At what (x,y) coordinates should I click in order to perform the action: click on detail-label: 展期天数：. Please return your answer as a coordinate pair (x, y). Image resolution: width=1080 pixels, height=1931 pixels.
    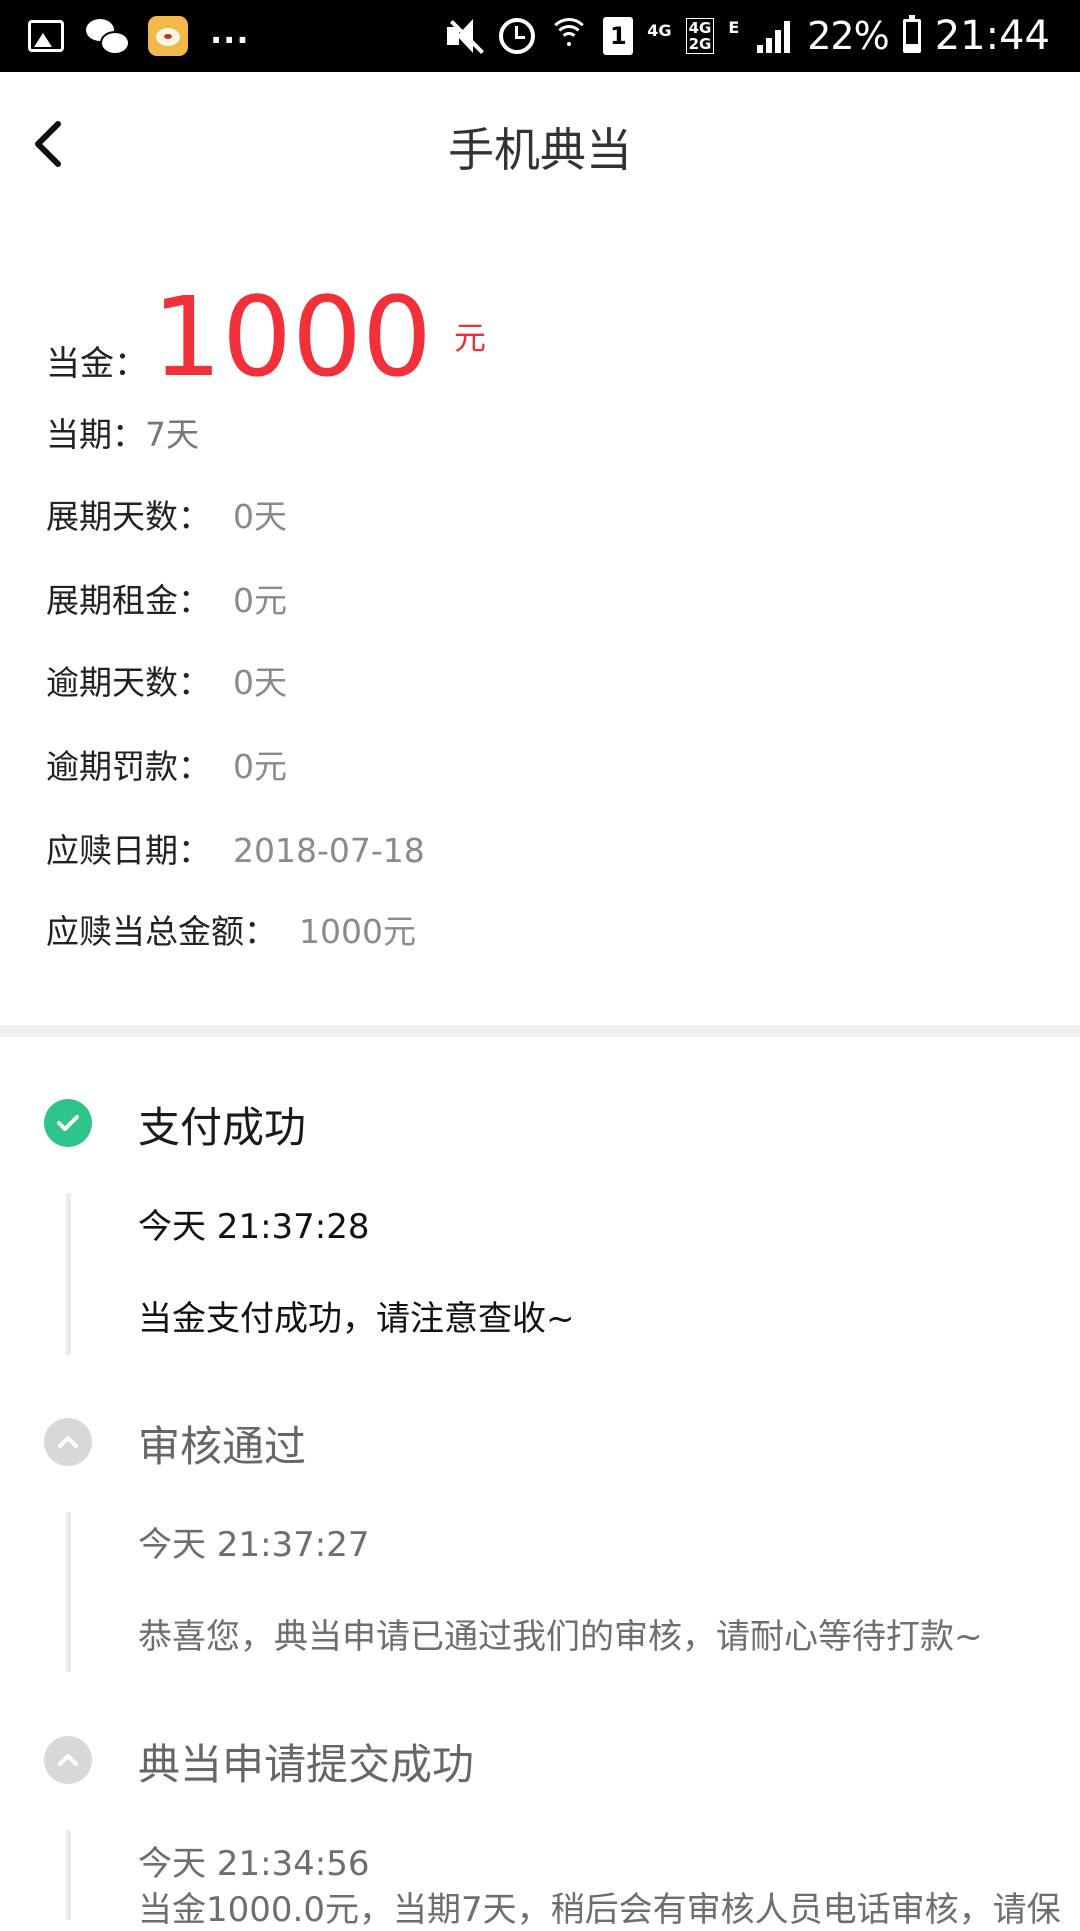
    Looking at the image, I should click on (128, 516).